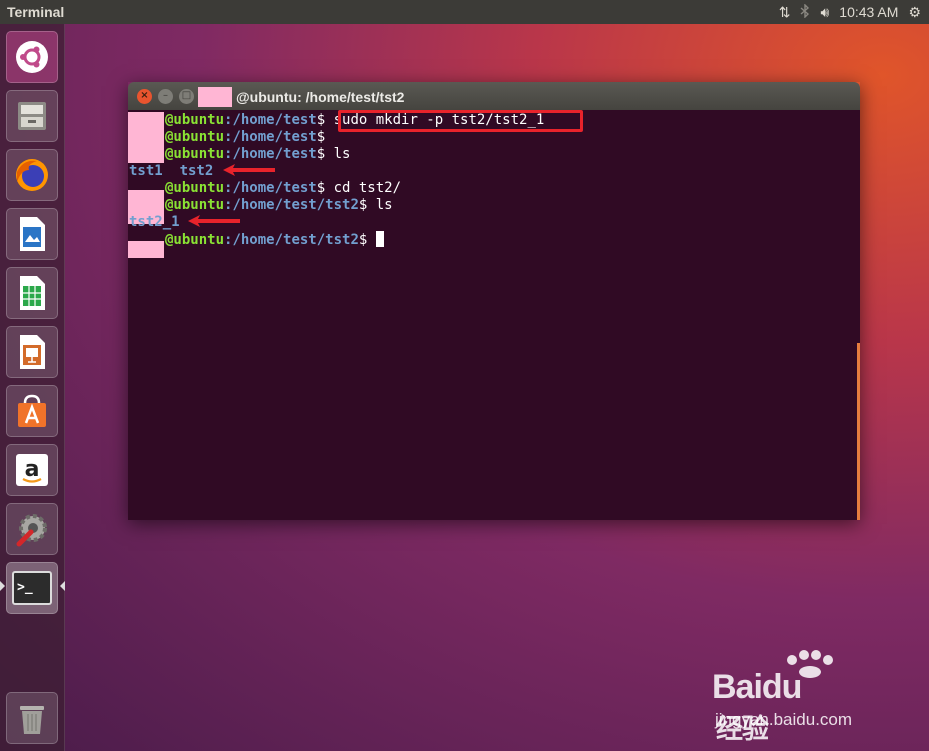 The image size is (929, 751). I want to click on terminal-line: @ubuntu:/home/test$ cd tst2/, so click(283, 188).